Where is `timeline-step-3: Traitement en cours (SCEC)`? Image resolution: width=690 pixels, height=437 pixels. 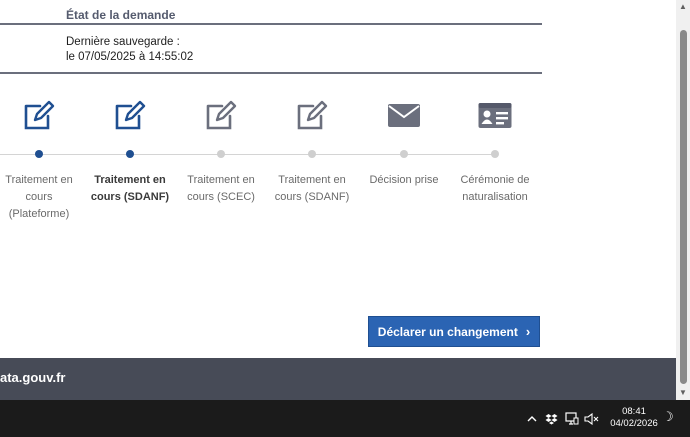
timeline-step-3: Traitement en cours (SCEC) is located at coordinates (221, 150).